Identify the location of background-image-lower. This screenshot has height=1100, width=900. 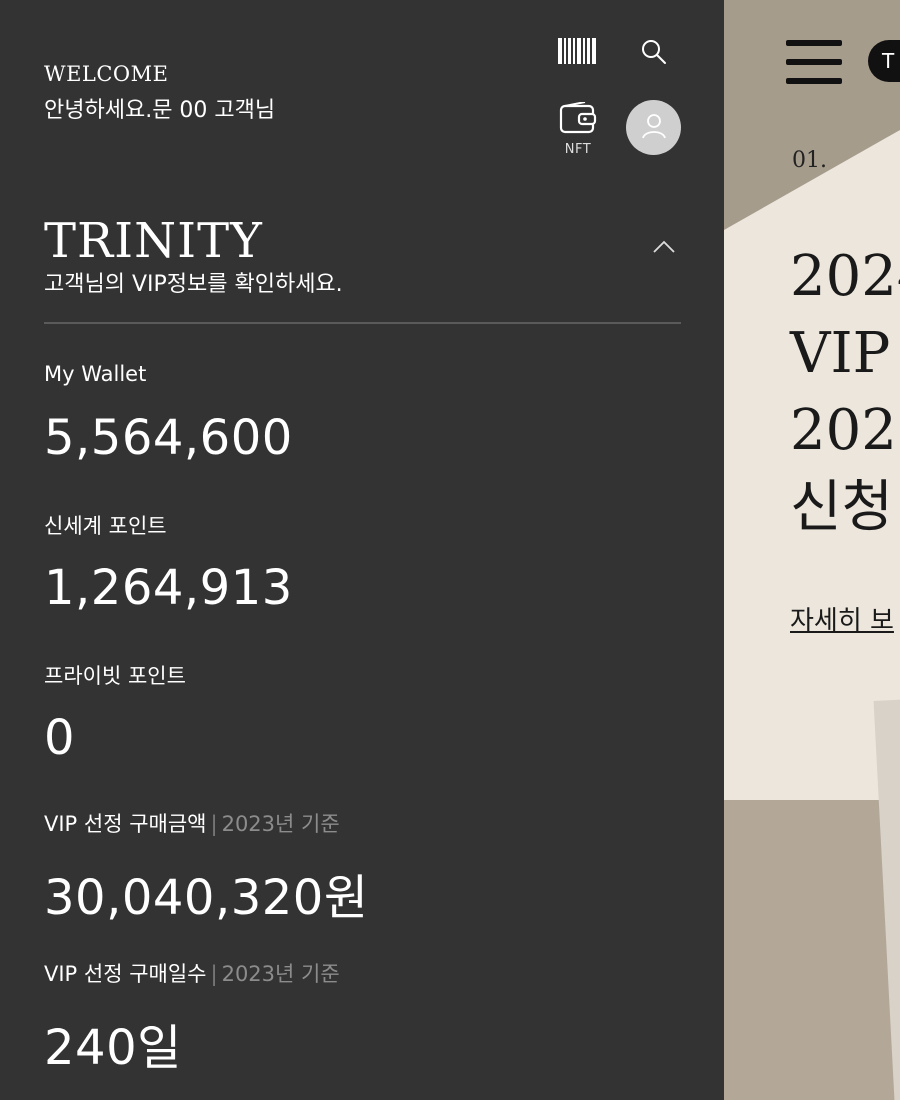
(812, 950).